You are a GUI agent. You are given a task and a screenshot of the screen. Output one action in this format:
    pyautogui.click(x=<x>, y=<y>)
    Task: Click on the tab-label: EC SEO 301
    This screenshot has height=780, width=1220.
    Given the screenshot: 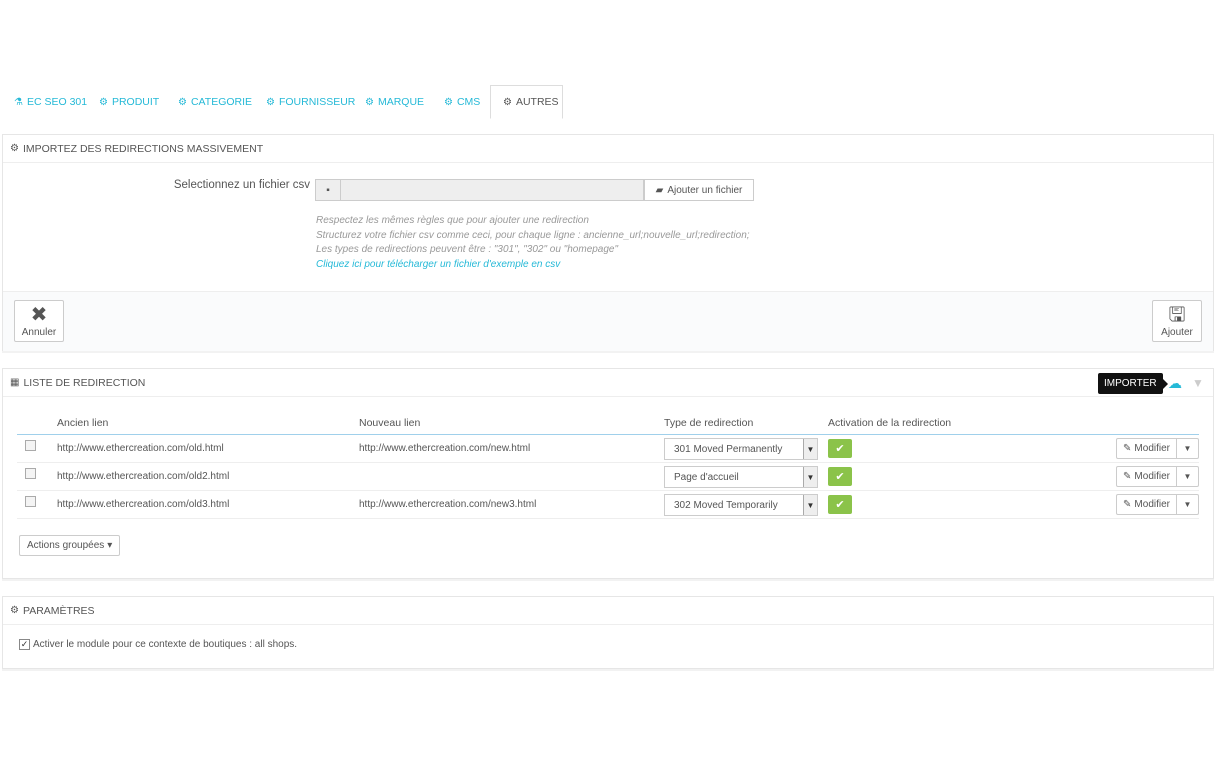 What is the action you would take?
    pyautogui.click(x=57, y=102)
    